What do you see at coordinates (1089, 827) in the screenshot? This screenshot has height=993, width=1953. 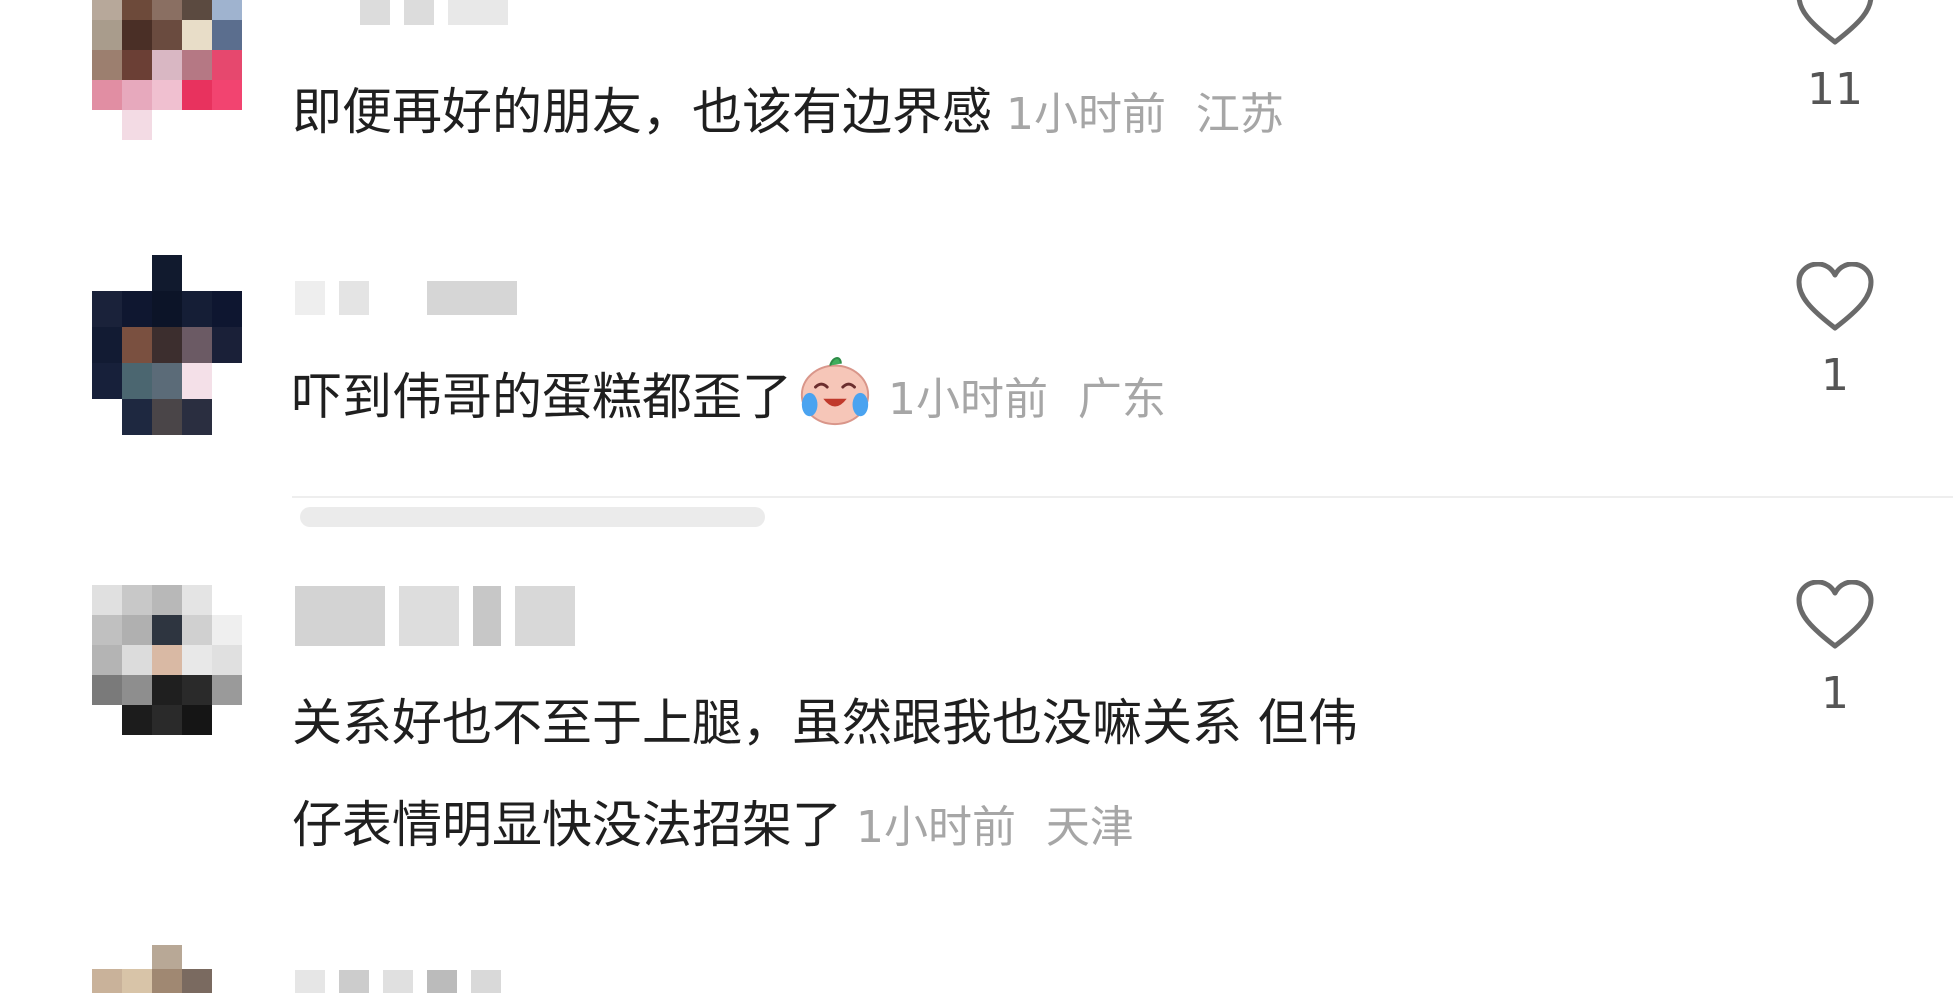 I see `comment-location: 天津` at bounding box center [1089, 827].